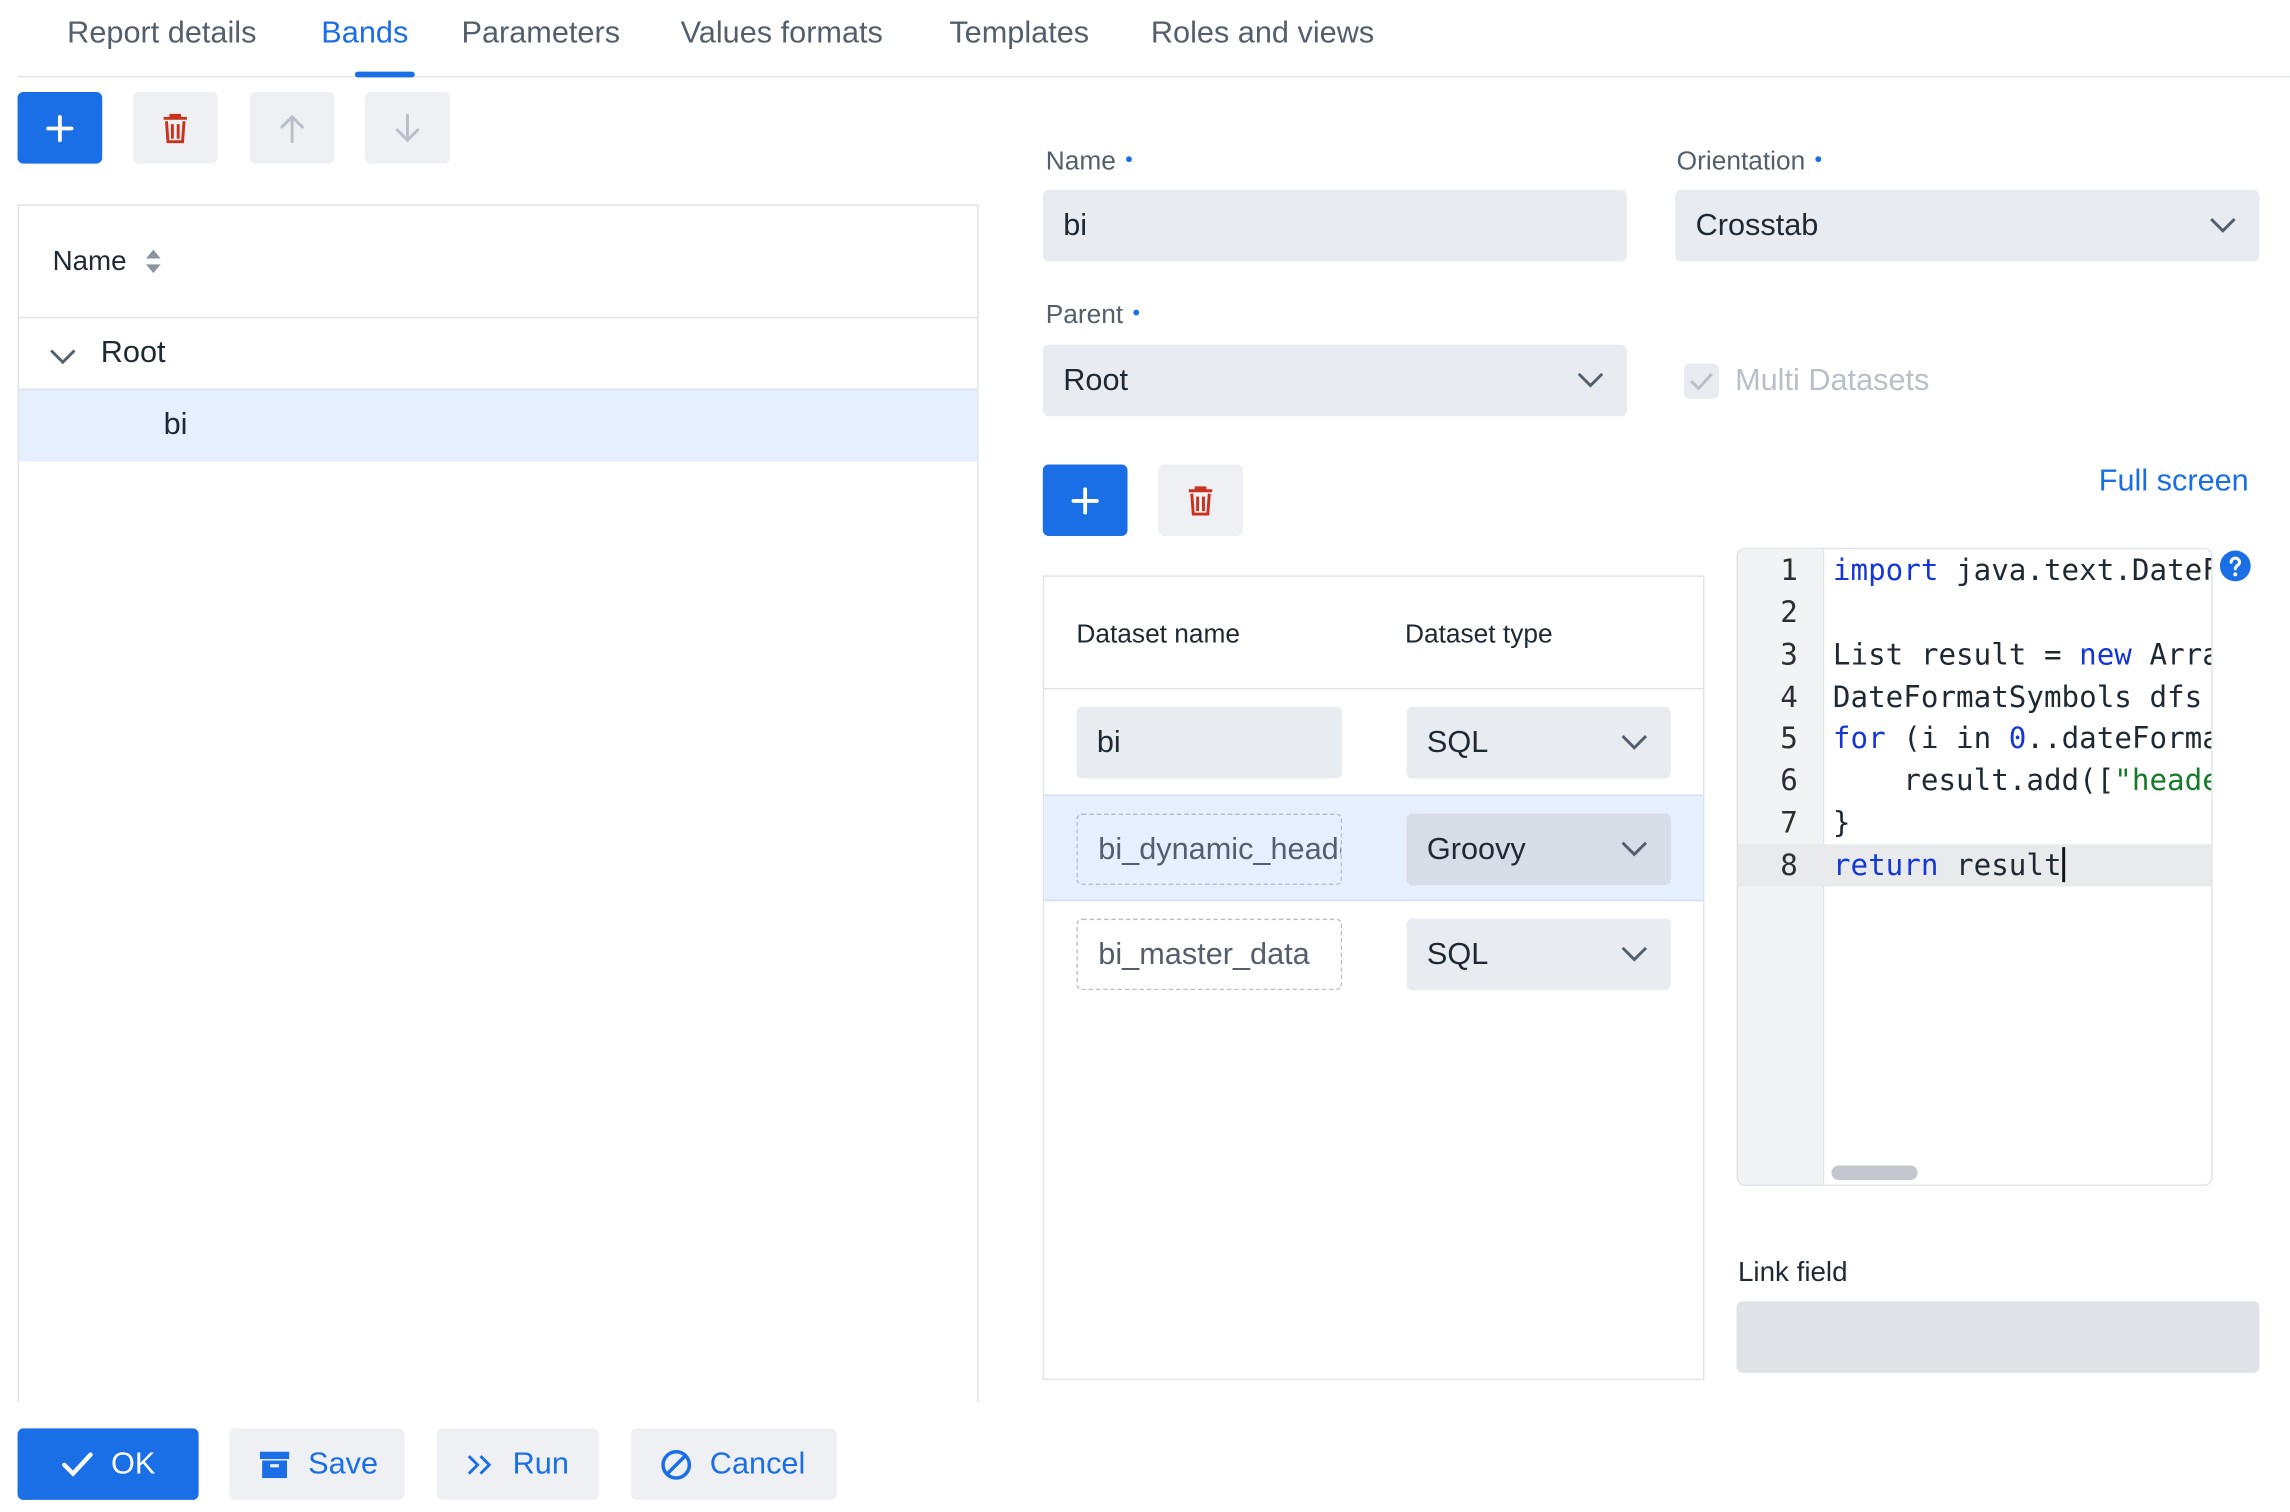 This screenshot has height=1512, width=2290. What do you see at coordinates (1262, 33) in the screenshot?
I see `tab-roles-and-views: Roles and views` at bounding box center [1262, 33].